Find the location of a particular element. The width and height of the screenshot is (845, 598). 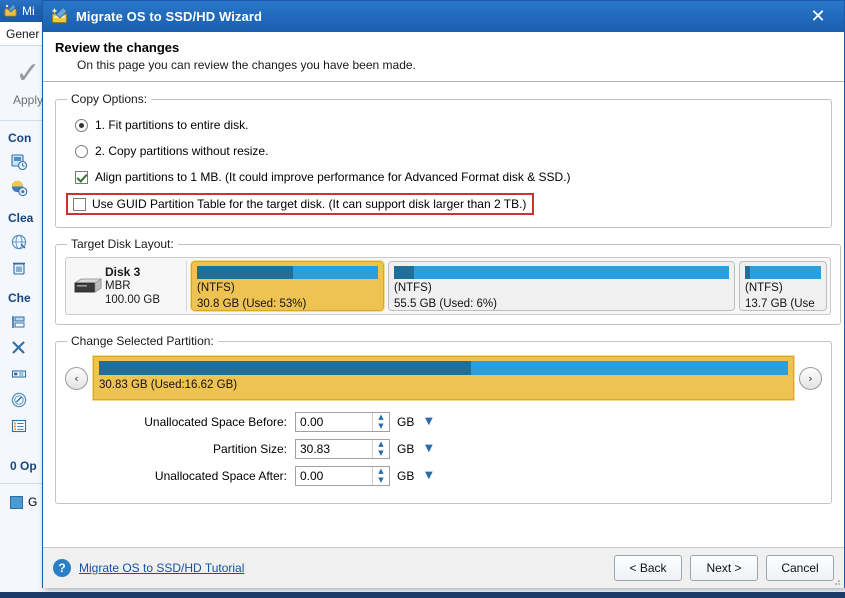

partition-1-fs: (NTFS) is located at coordinates (216, 288).